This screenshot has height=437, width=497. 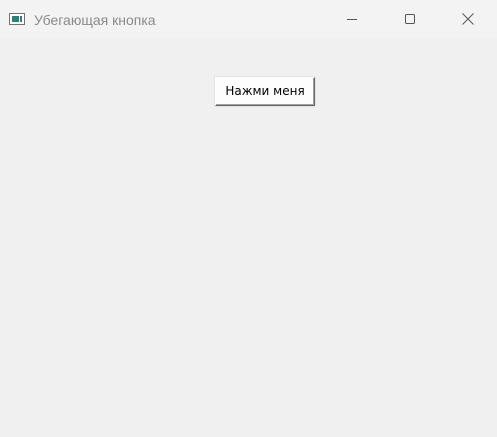 I want to click on window-title: Убегающая кнопка, so click(x=95, y=20).